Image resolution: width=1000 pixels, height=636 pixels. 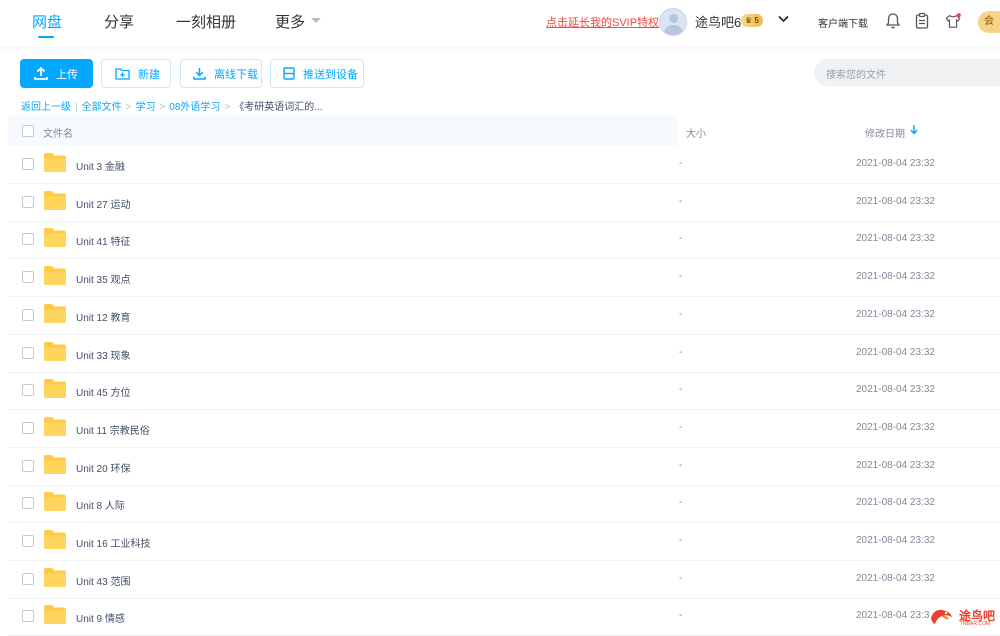 What do you see at coordinates (783, 19) in the screenshot?
I see `user-menu-chevron-icon` at bounding box center [783, 19].